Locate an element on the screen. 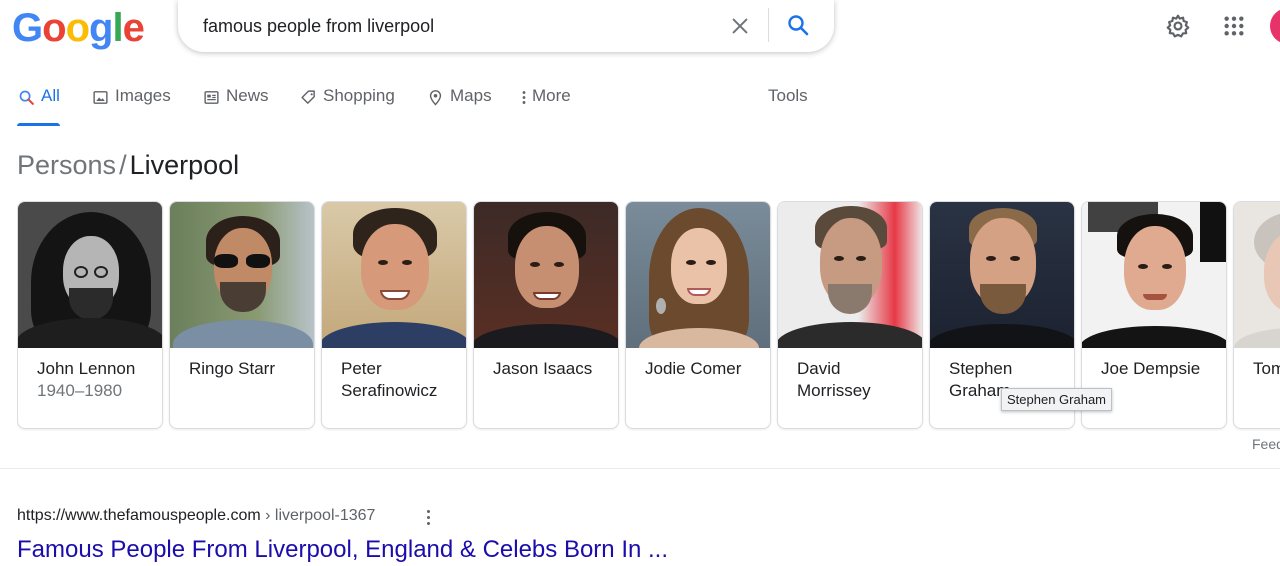 The width and height of the screenshot is (1280, 566). clear-search-button is located at coordinates (740, 26).